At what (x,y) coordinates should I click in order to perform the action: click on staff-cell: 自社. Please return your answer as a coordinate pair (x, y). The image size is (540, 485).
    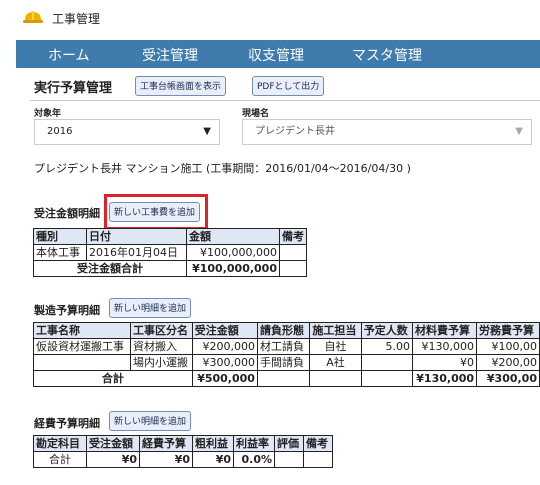
    Looking at the image, I should click on (335, 346).